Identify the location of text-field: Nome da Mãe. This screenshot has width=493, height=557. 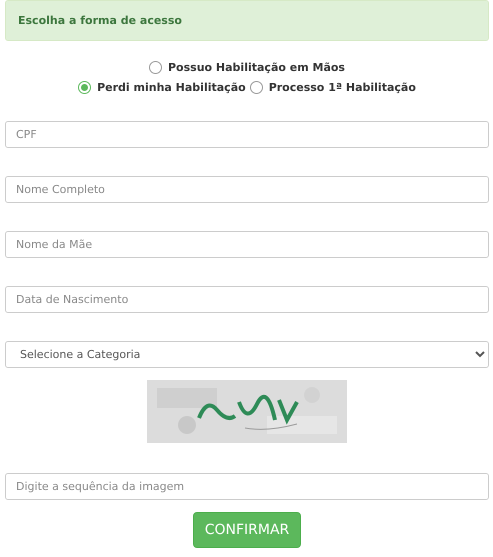
(247, 244).